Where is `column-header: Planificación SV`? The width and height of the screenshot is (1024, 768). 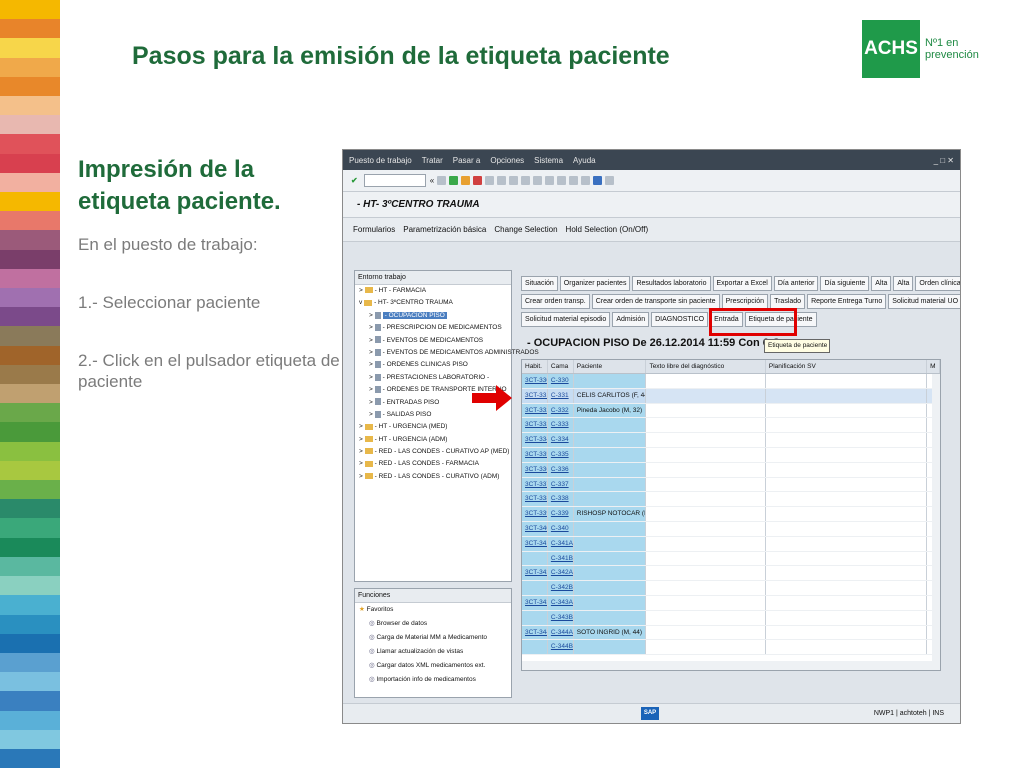 column-header: Planificación SV is located at coordinates (846, 366).